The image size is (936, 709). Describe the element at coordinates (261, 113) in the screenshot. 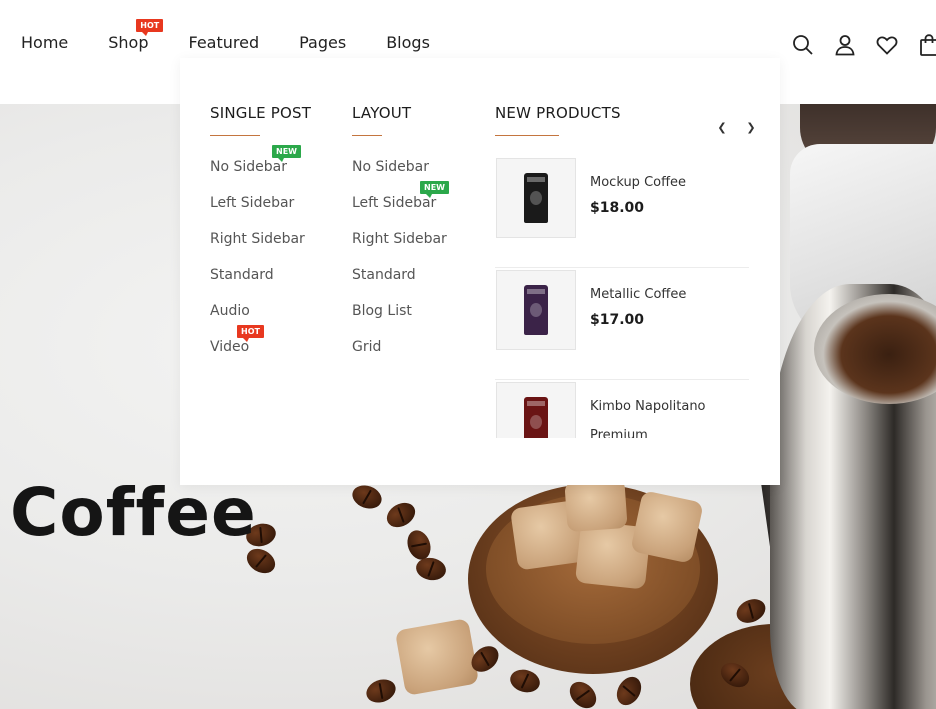

I see `column-title: SINGLE POST` at that location.